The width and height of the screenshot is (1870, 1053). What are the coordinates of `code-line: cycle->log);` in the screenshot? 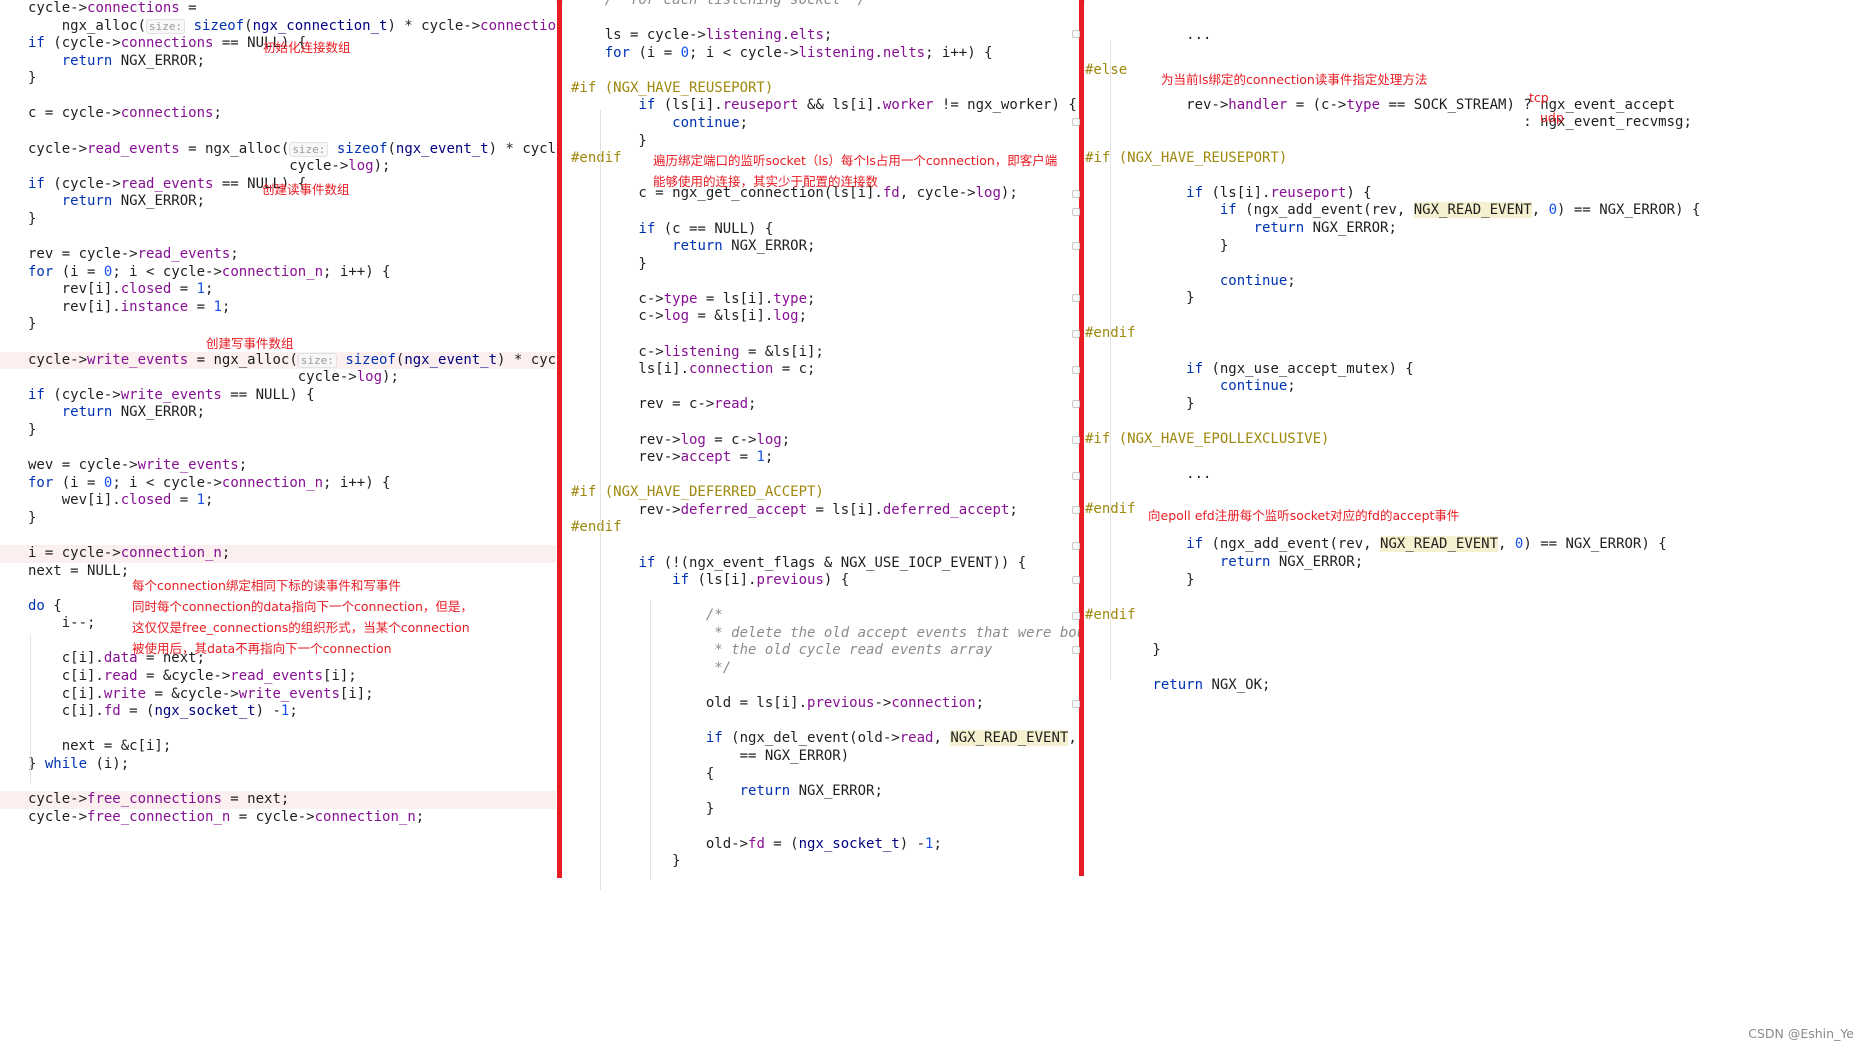 It's located at (278, 167).